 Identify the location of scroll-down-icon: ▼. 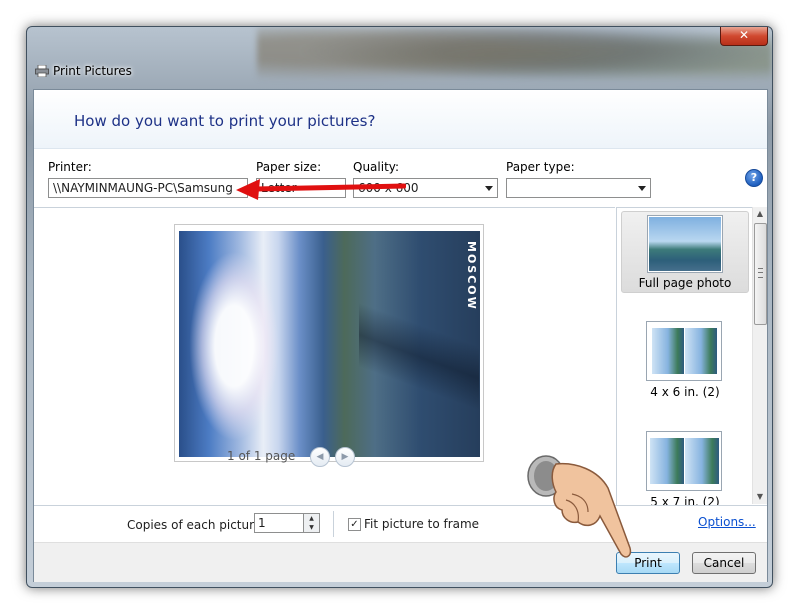
(760, 497).